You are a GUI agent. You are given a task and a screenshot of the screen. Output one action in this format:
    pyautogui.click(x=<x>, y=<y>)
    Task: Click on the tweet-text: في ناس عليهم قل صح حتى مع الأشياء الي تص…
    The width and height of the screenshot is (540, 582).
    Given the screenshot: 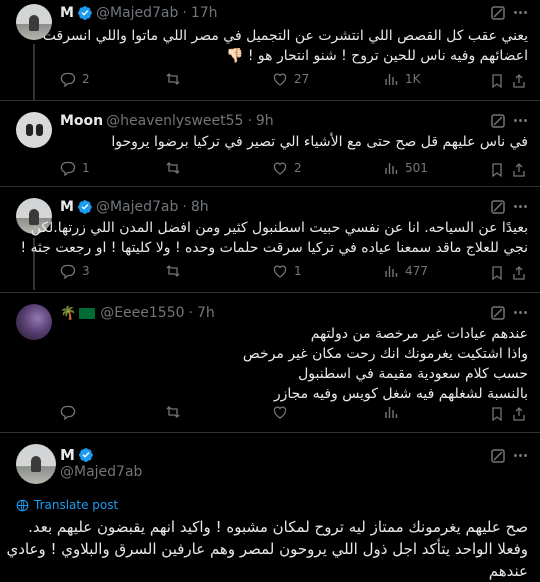 What is the action you would take?
    pyautogui.click(x=319, y=142)
    